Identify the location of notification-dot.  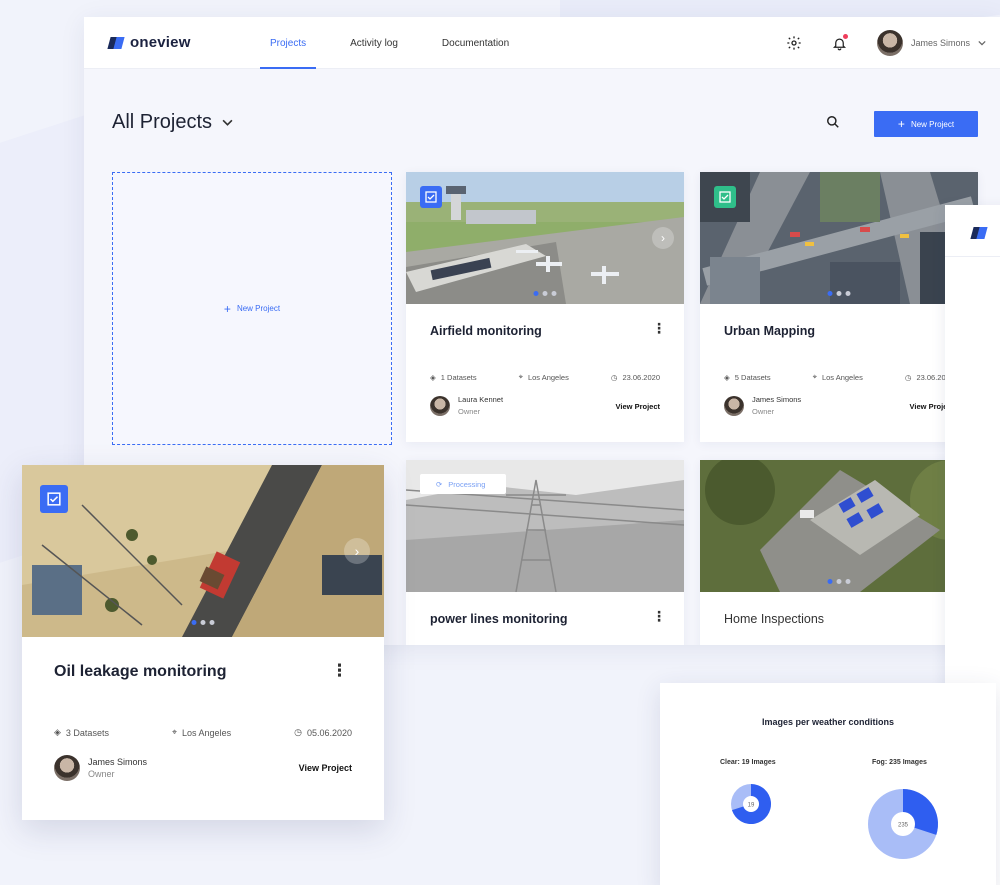
(845, 36).